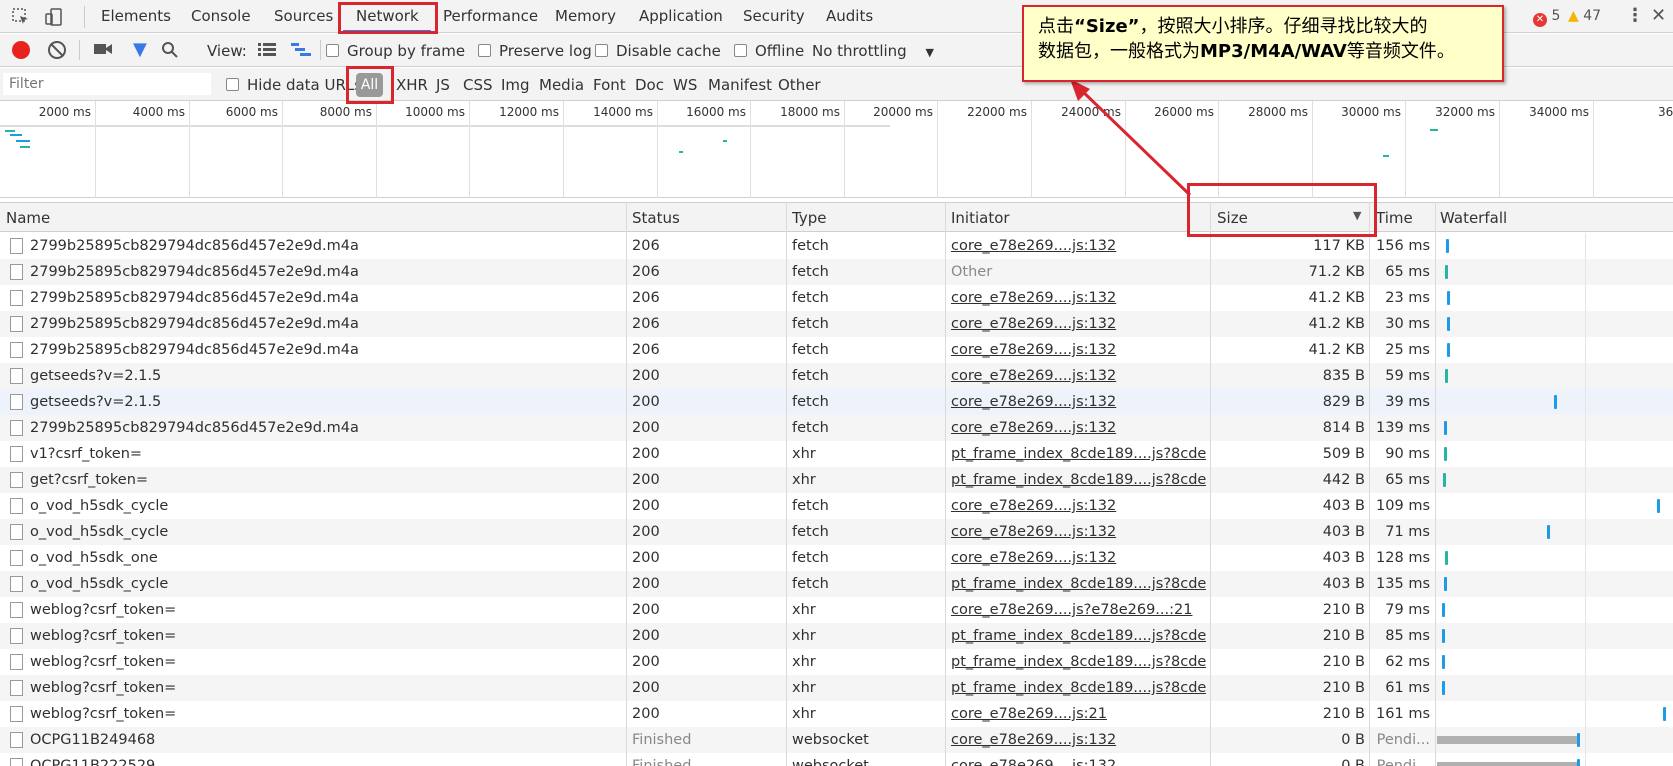  I want to click on disable-cache-checkbox: Disable cache, so click(658, 51).